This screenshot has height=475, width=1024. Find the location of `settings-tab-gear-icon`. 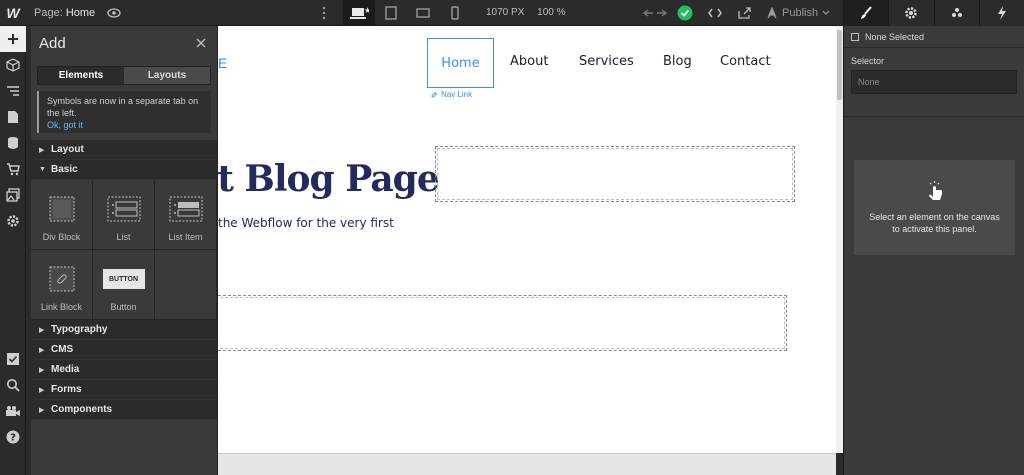

settings-tab-gear-icon is located at coordinates (910, 13).